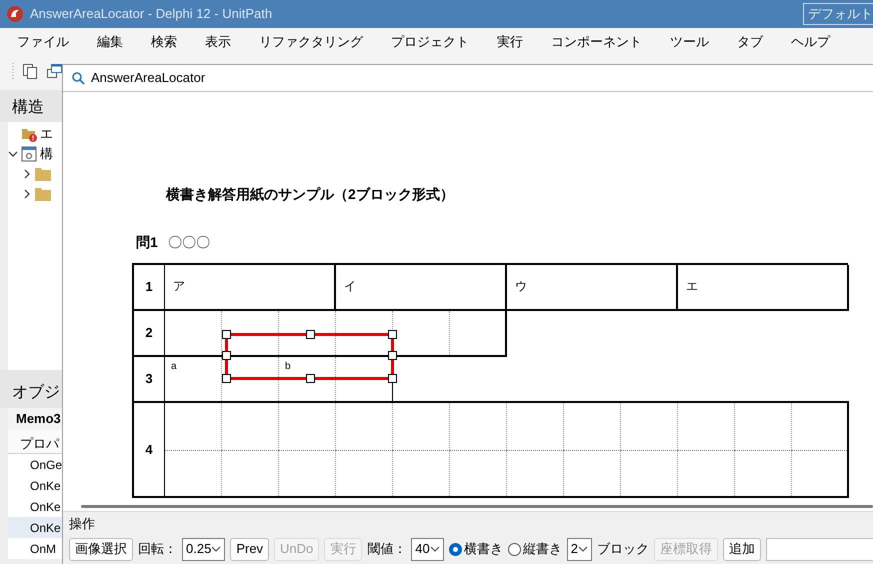 The image size is (873, 564). What do you see at coordinates (151, 14) in the screenshot?
I see `window-title: AnswerAreaLocator - Delphi 12 - UnitPath` at bounding box center [151, 14].